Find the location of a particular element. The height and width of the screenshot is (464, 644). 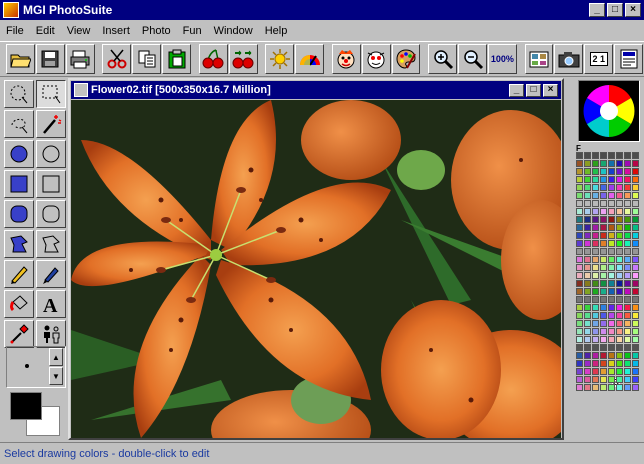

save-button is located at coordinates (50, 59).